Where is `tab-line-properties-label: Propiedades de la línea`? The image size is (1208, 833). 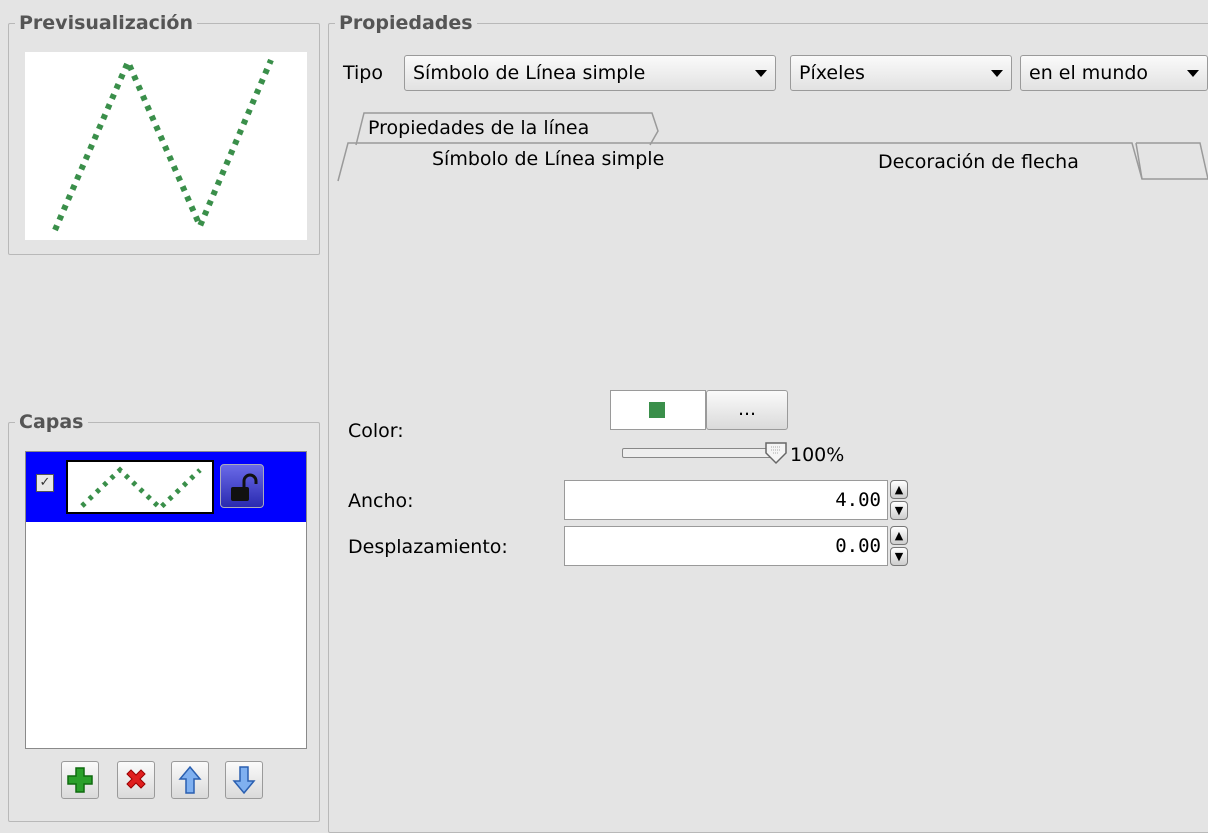 tab-line-properties-label: Propiedades de la línea is located at coordinates (479, 128).